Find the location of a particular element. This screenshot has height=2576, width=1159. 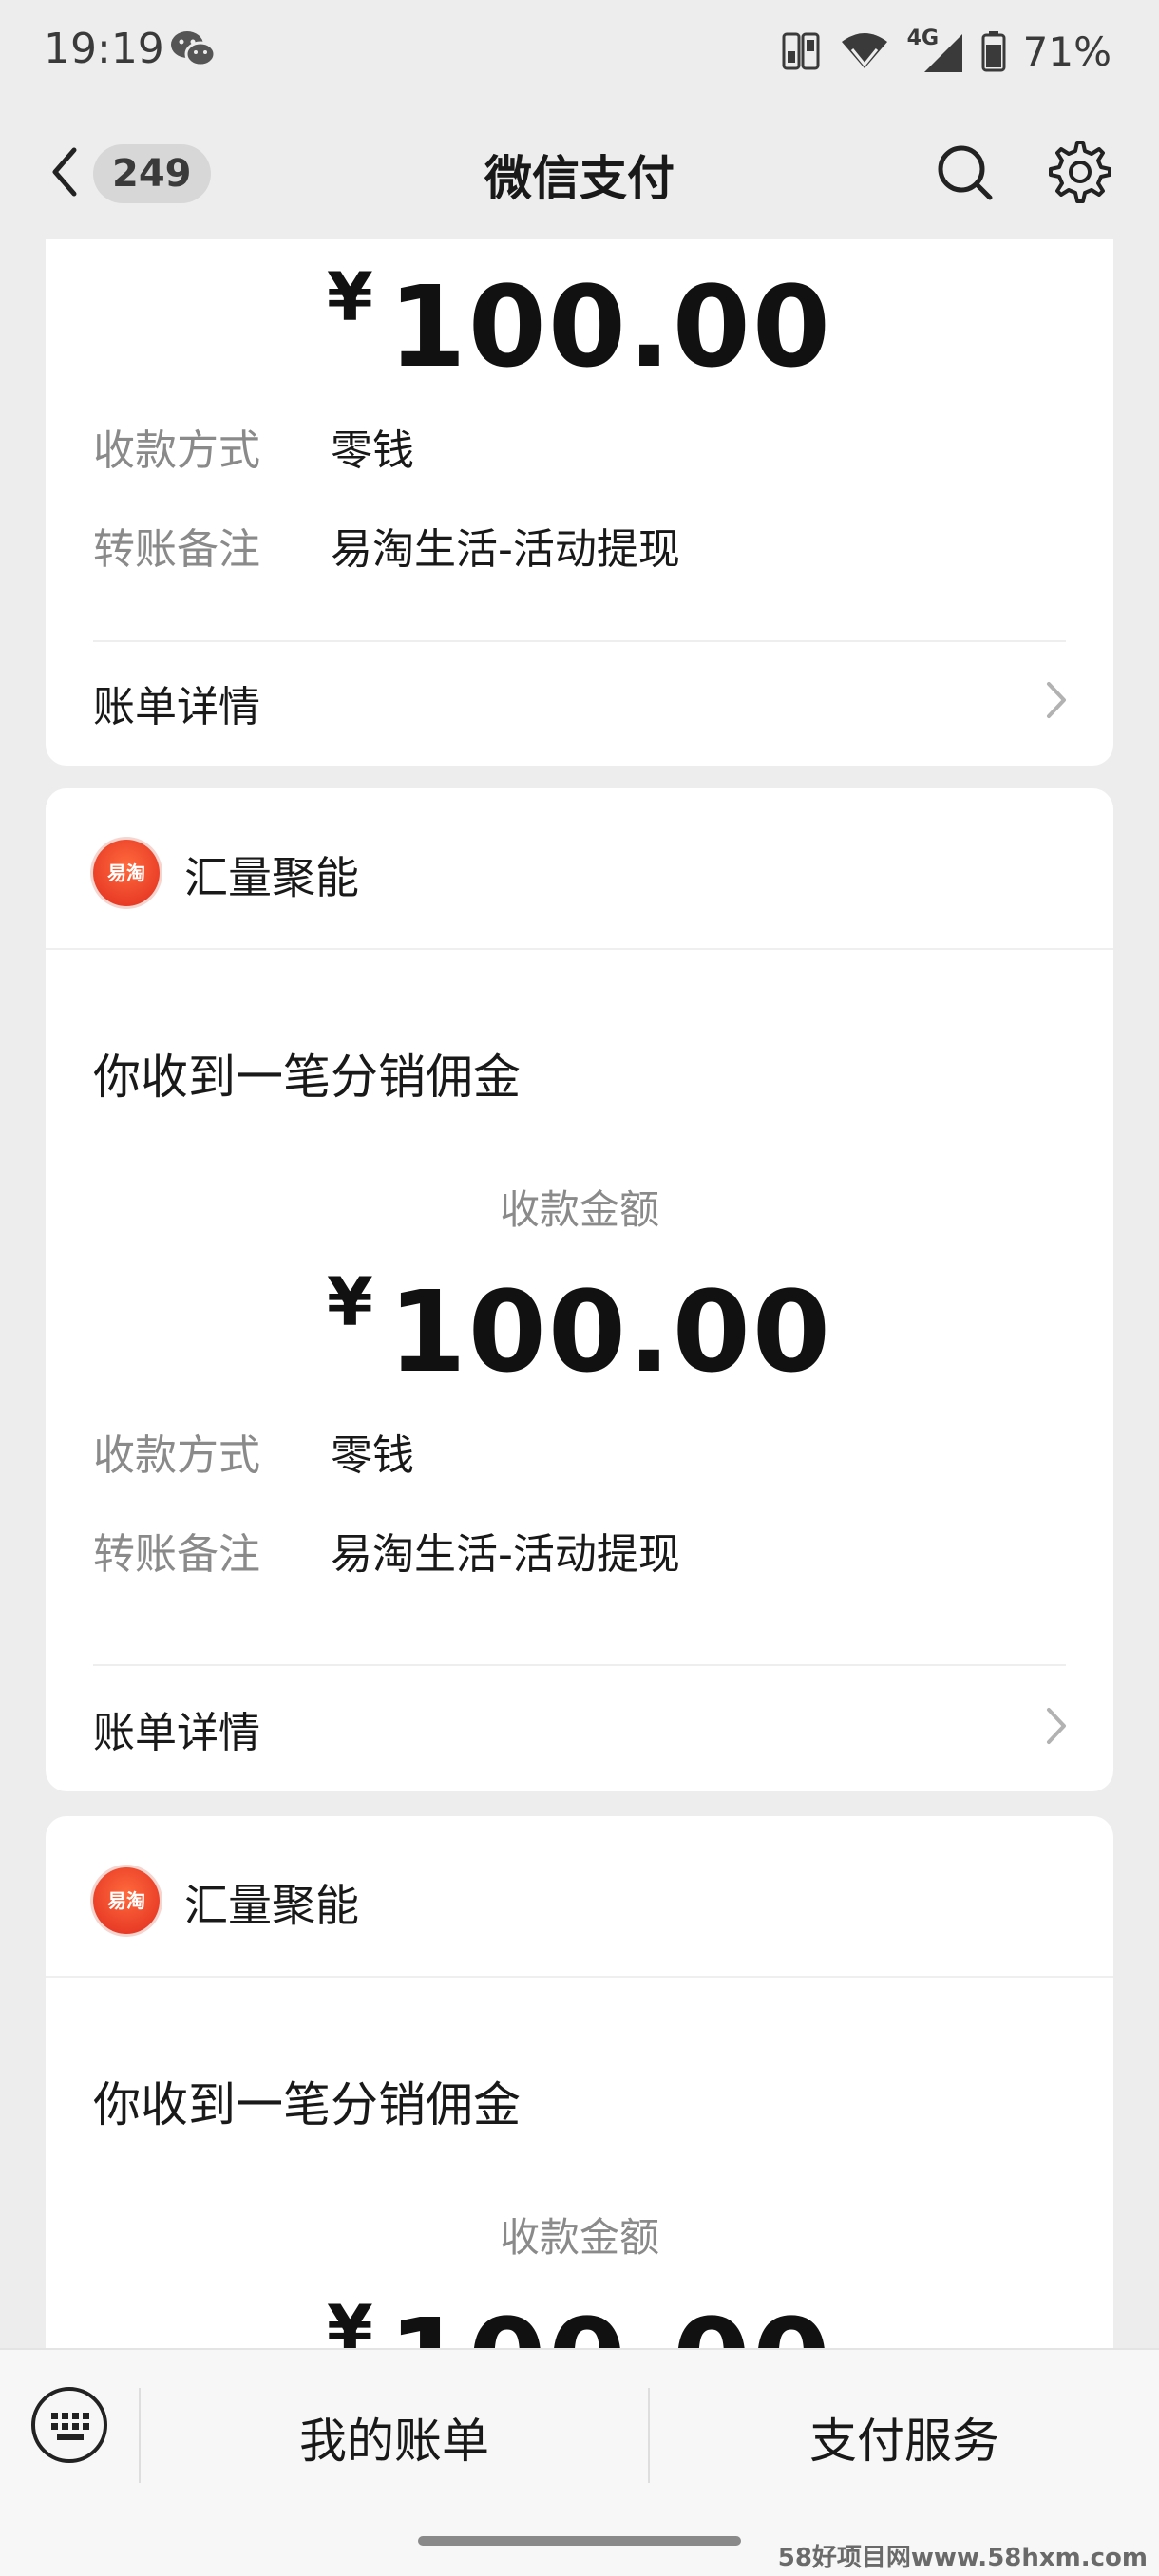

sim-icon is located at coordinates (801, 51).